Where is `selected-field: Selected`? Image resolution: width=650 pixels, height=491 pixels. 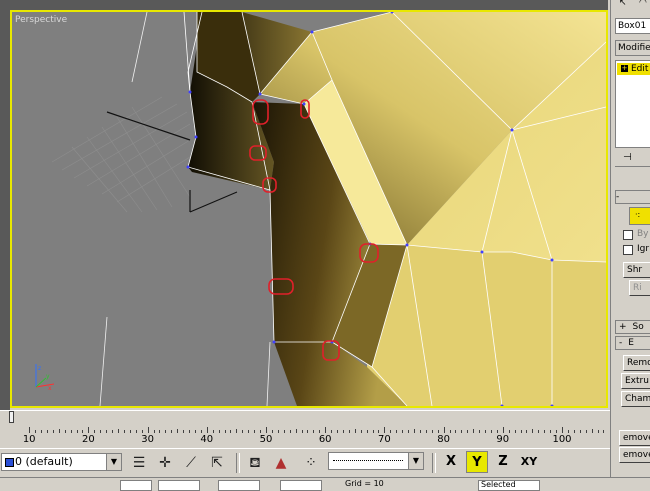 selected-field: Selected is located at coordinates (509, 485).